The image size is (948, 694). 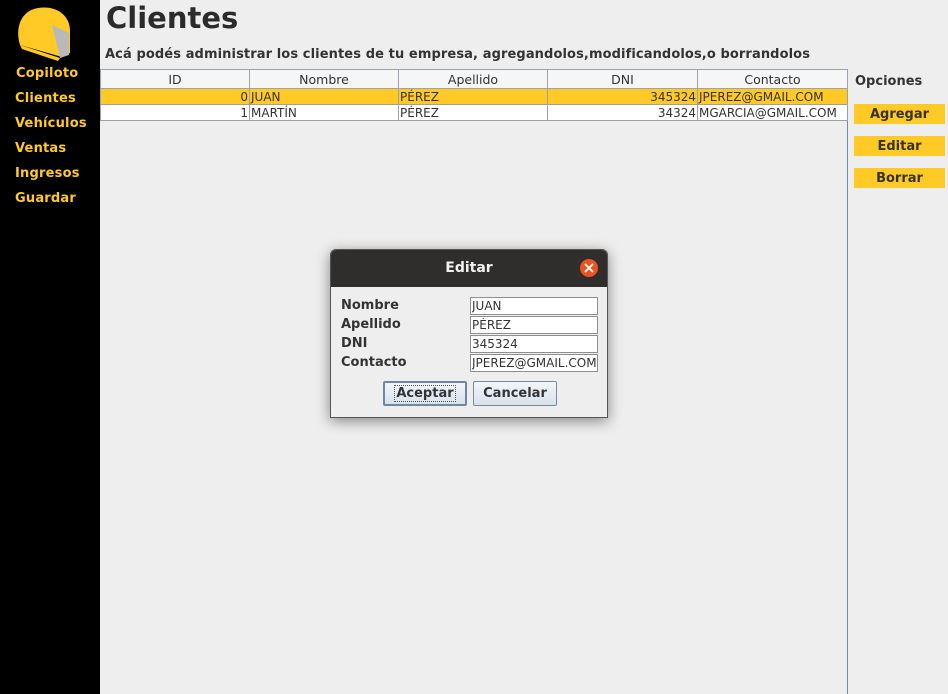 I want to click on edit-button: Editar, so click(x=899, y=146).